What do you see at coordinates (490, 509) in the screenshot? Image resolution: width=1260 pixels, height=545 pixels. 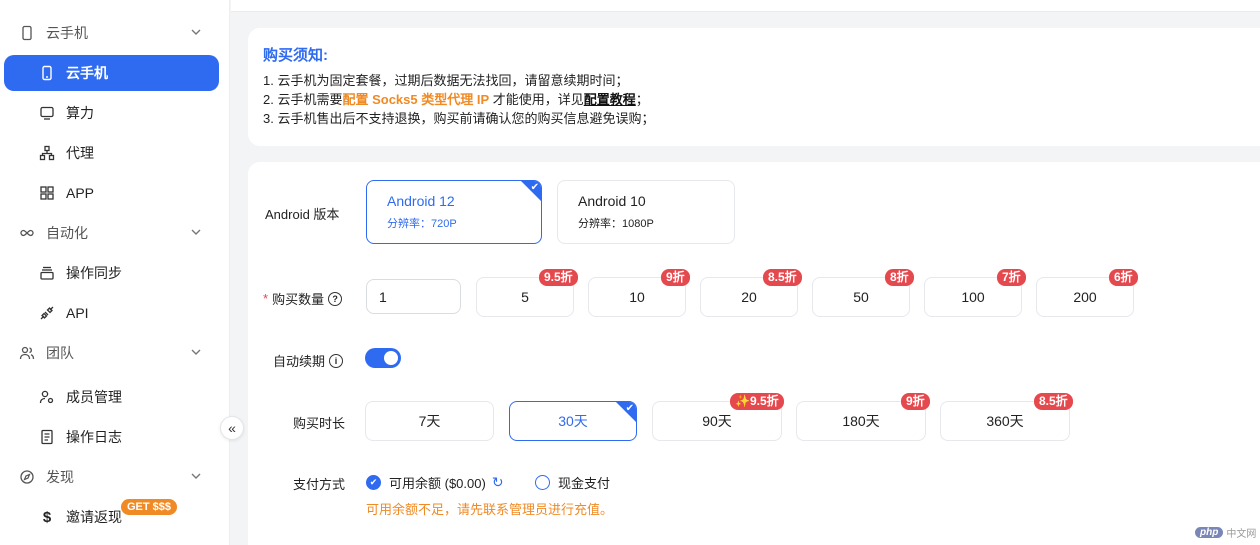 I see `balance-warning: 可用余额不足，请先联系管理员进行充值。` at bounding box center [490, 509].